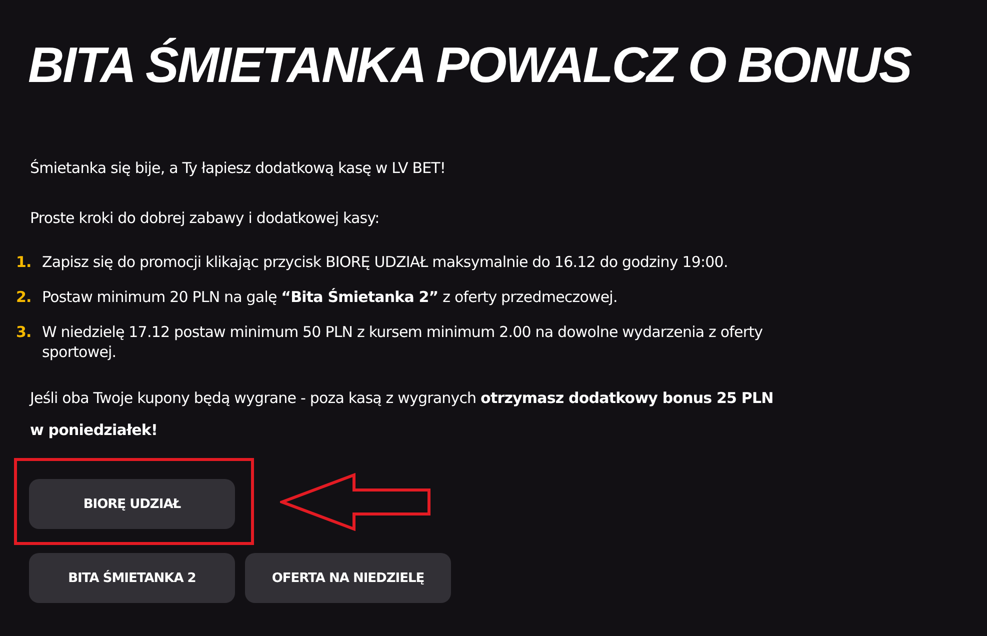 This screenshot has width=987, height=636. What do you see at coordinates (385, 262) in the screenshot?
I see `step-text: Zapisz się do promocji klikając przycisk BIORĘ UDZIAŁ maksymalnie do 16.12 do godziny 19:00.` at bounding box center [385, 262].